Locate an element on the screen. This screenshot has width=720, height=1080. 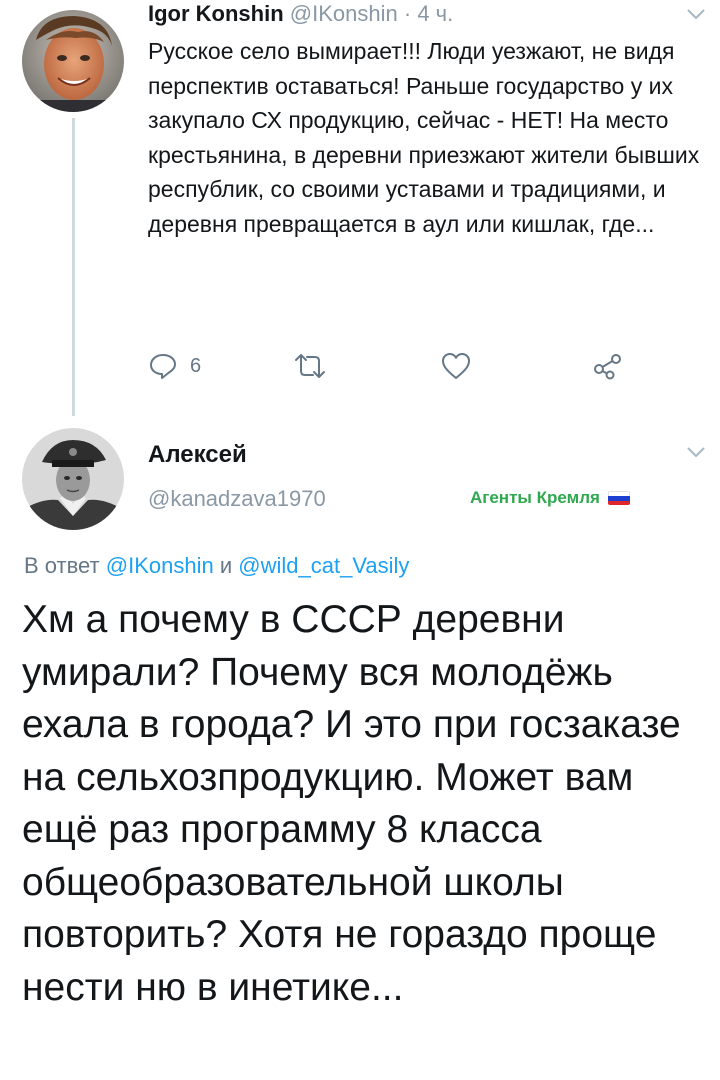
thread-connector-line is located at coordinates (73, 267).